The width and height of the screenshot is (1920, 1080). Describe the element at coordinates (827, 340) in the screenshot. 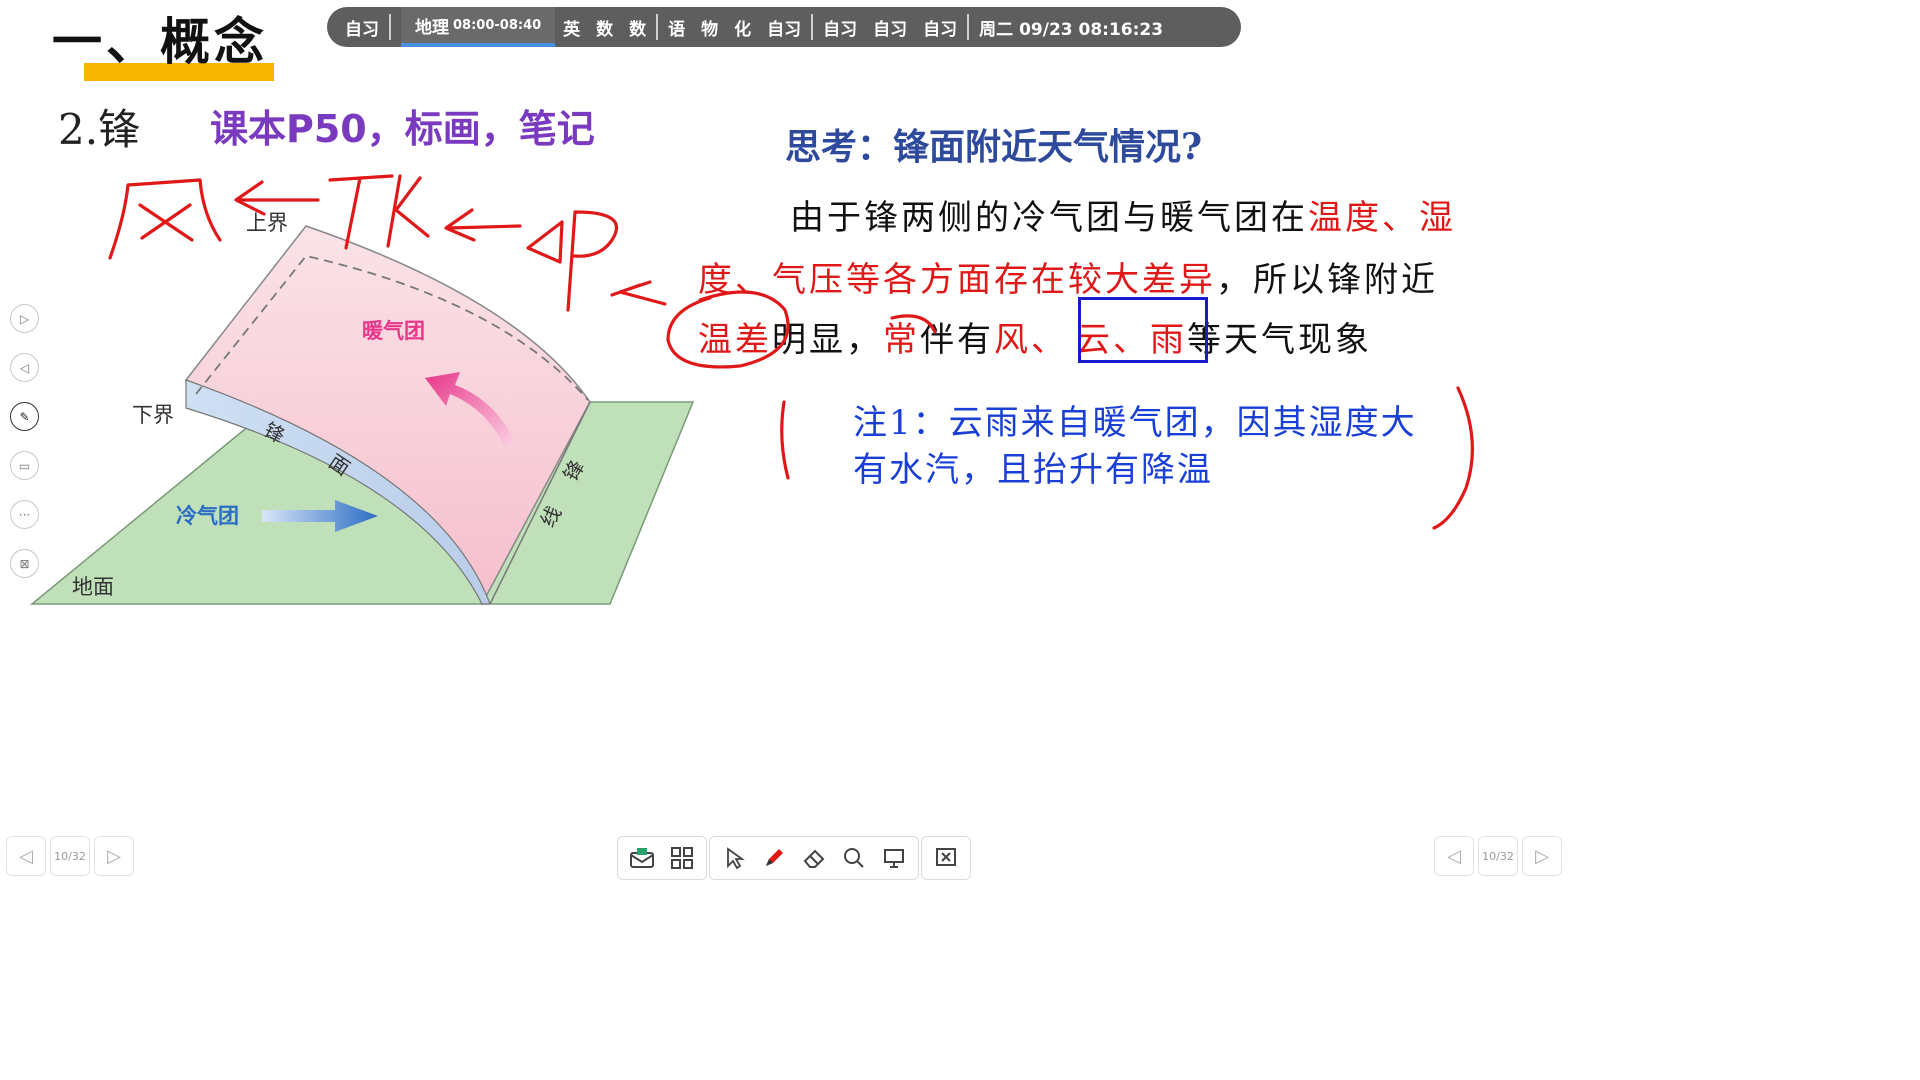

I see `text-black: 明显，` at that location.